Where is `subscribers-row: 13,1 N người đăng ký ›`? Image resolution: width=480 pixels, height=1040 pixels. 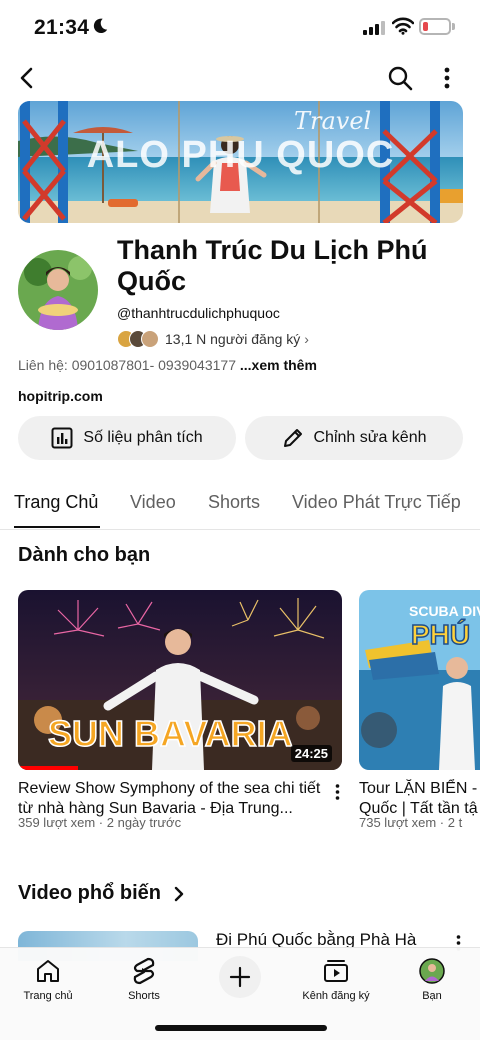
subscribers-row: 13,1 N người đăng ký › is located at coordinates (213, 339).